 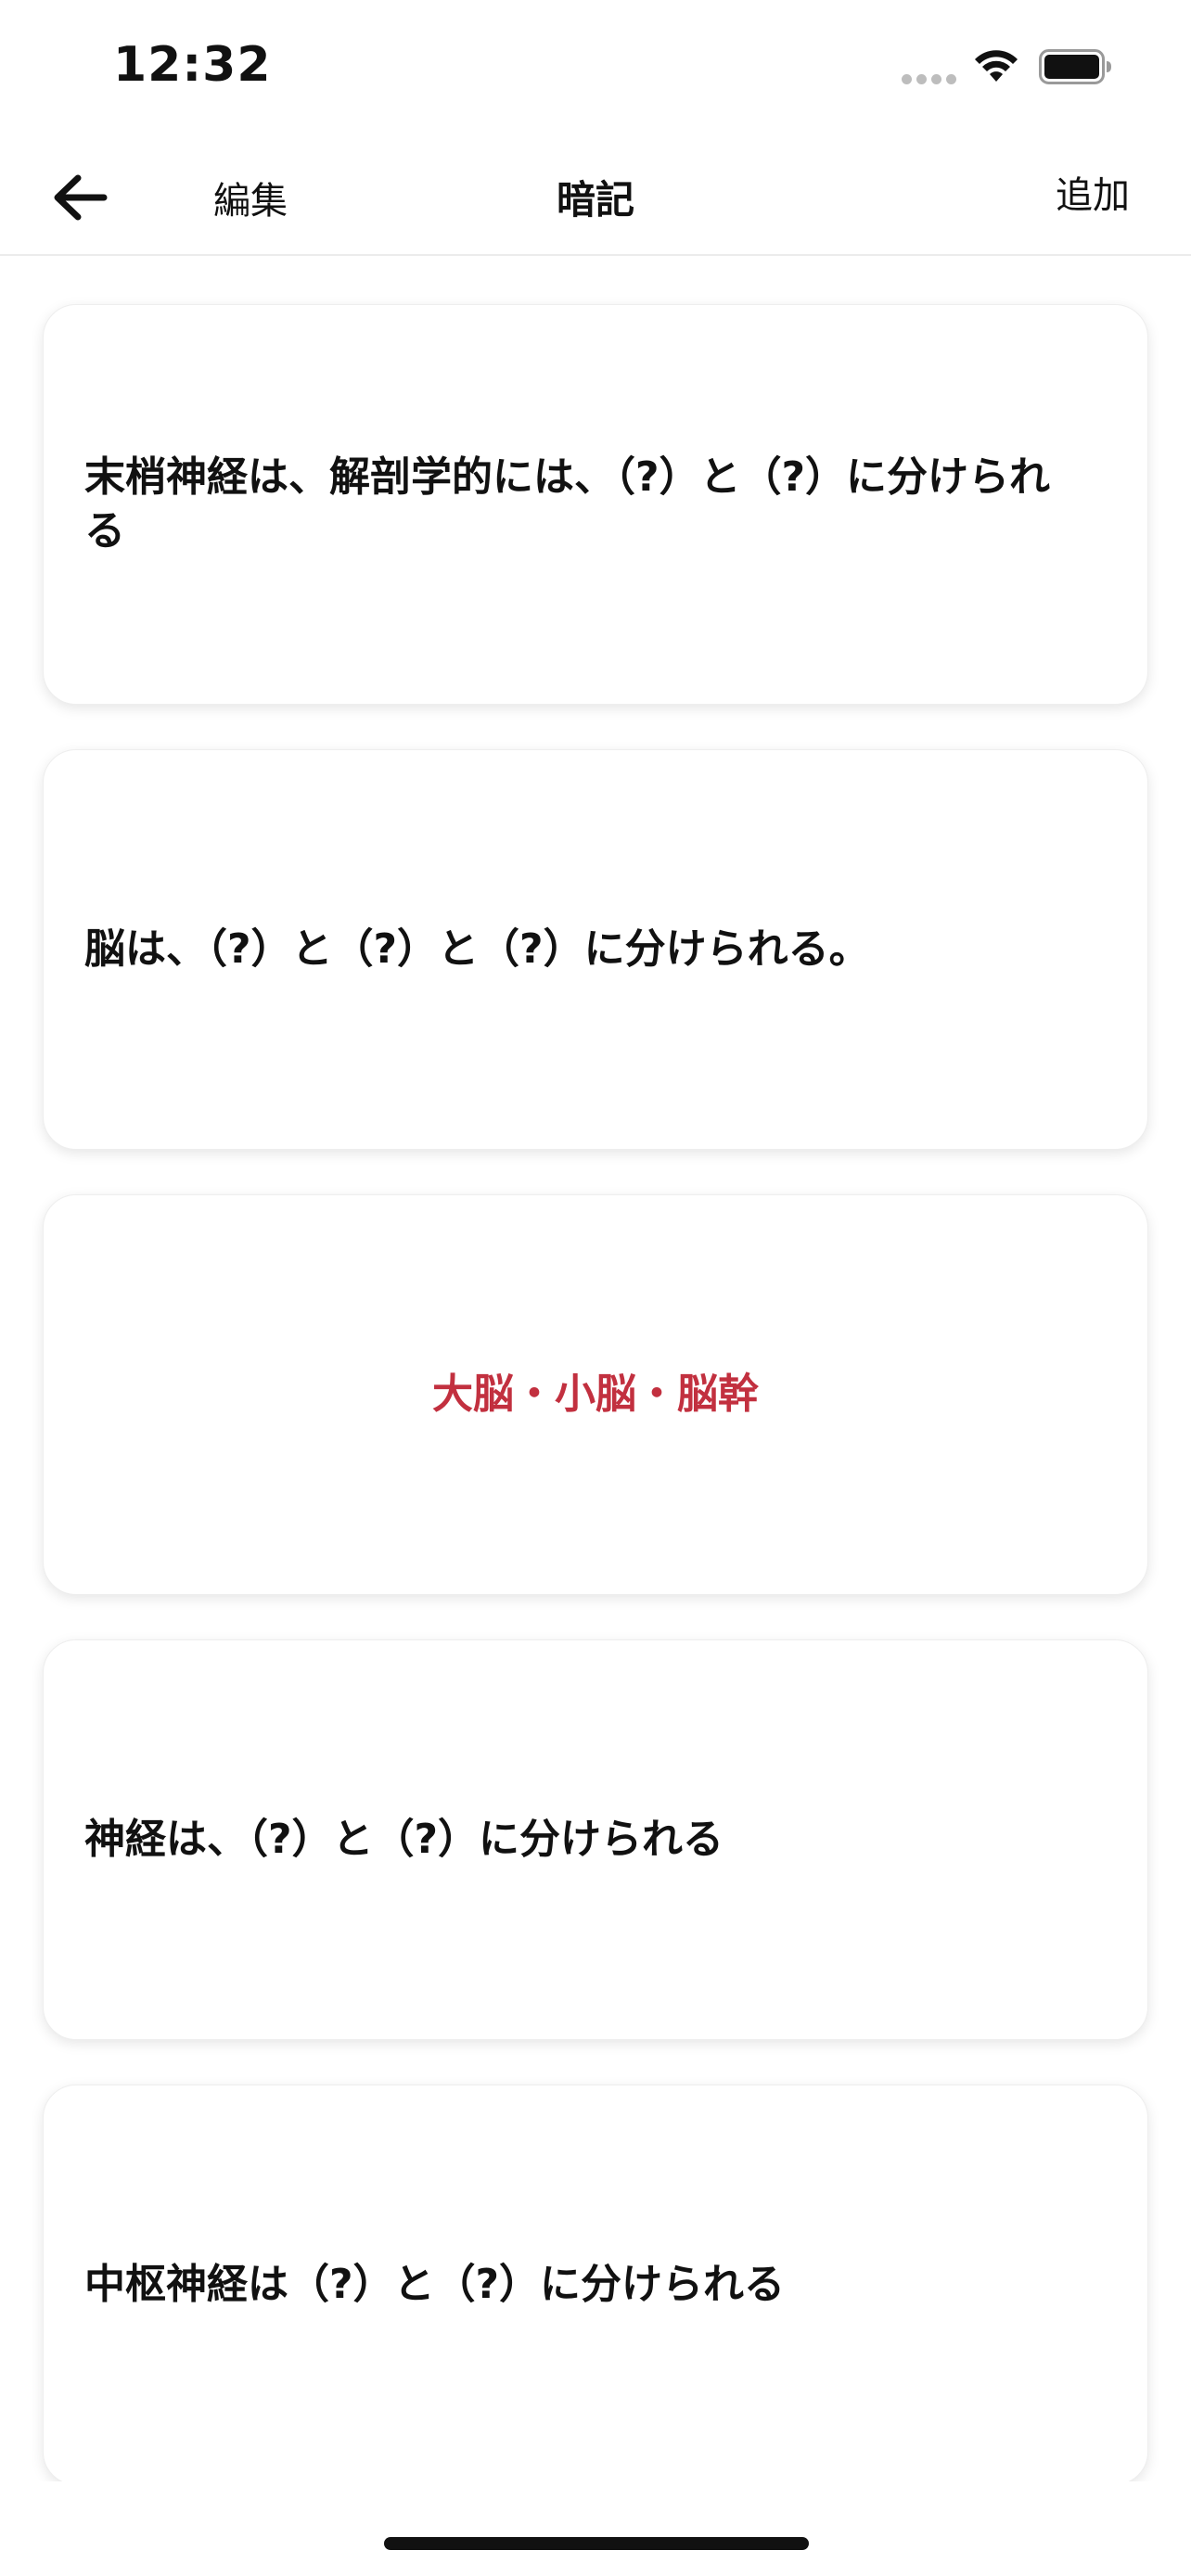 I want to click on back-button, so click(x=80, y=197).